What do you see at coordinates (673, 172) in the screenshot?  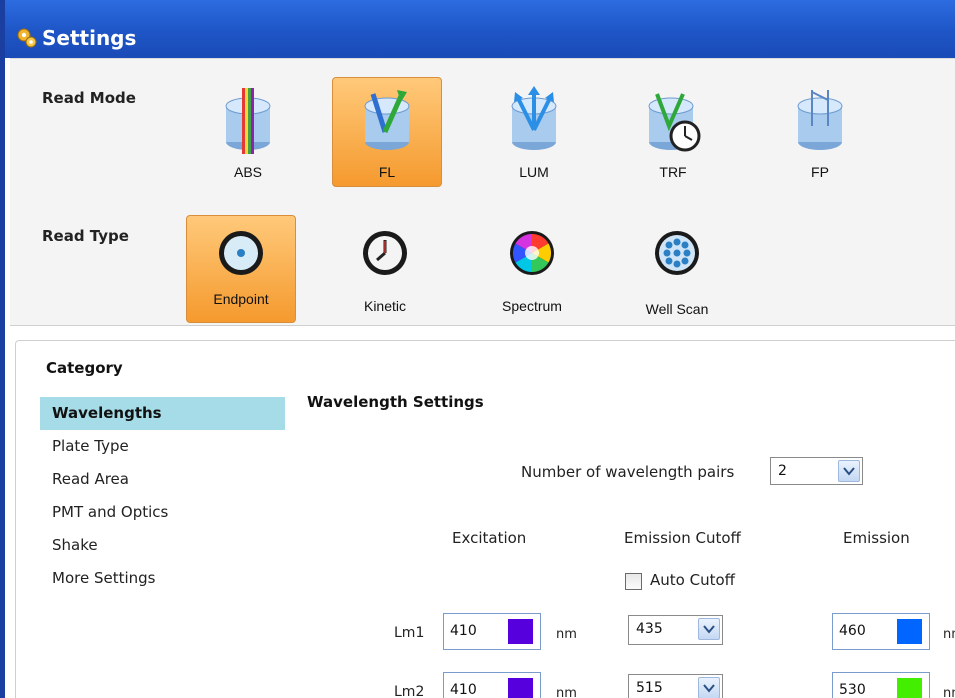 I see `trf-label: TRF` at bounding box center [673, 172].